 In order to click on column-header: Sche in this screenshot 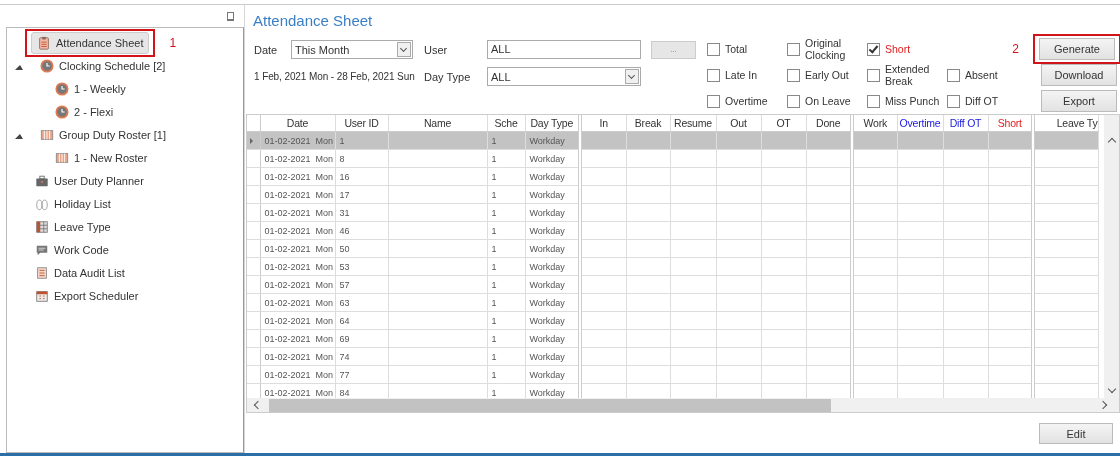, I will do `click(506, 123)`.